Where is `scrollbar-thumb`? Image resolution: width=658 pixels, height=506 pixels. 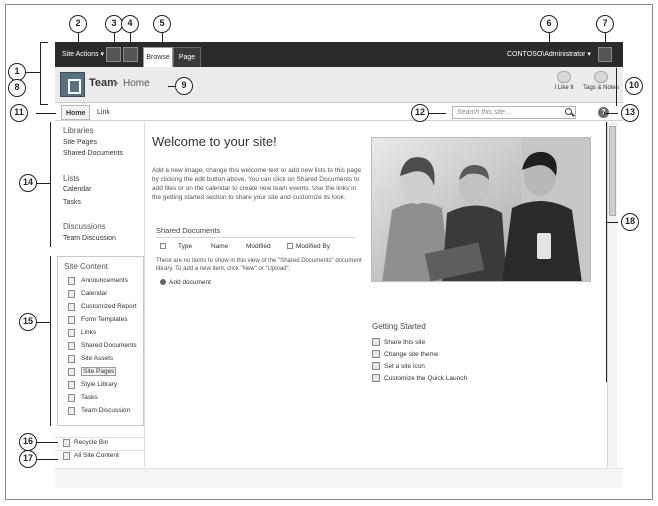 scrollbar-thumb is located at coordinates (612, 171).